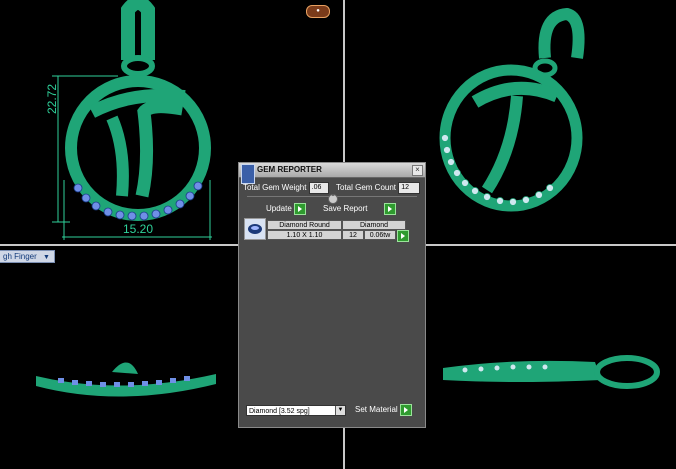 The width and height of the screenshot is (676, 469). I want to click on update-button-label: Update, so click(279, 209).